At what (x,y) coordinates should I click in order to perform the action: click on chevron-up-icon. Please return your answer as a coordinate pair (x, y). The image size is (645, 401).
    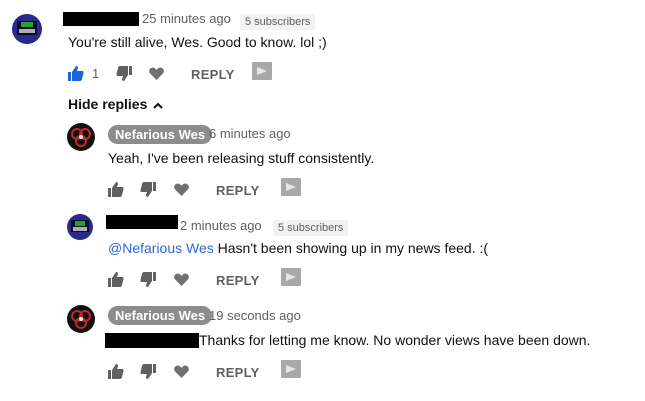
    Looking at the image, I should click on (158, 105).